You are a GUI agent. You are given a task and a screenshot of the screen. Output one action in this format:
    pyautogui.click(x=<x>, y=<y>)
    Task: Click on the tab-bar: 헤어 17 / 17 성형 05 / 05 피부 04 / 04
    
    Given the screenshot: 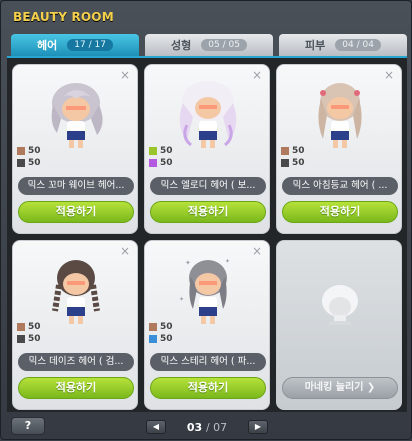 What is the action you would take?
    pyautogui.click(x=209, y=45)
    